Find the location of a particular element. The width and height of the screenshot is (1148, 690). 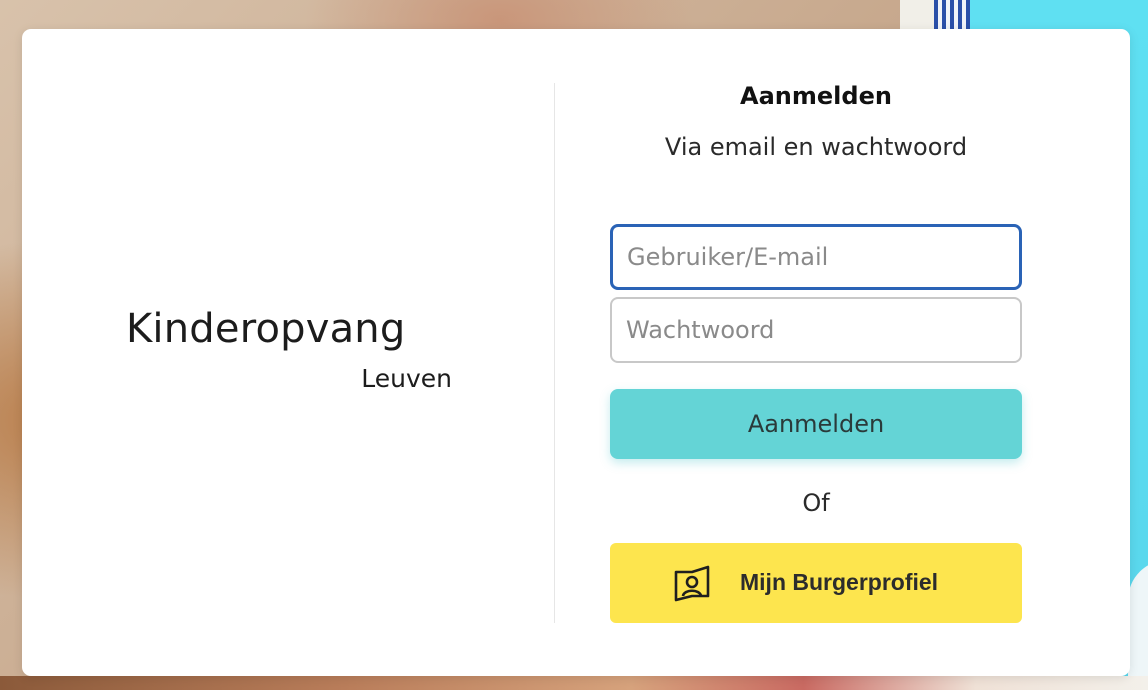

login-button: Aanmelden is located at coordinates (816, 424).